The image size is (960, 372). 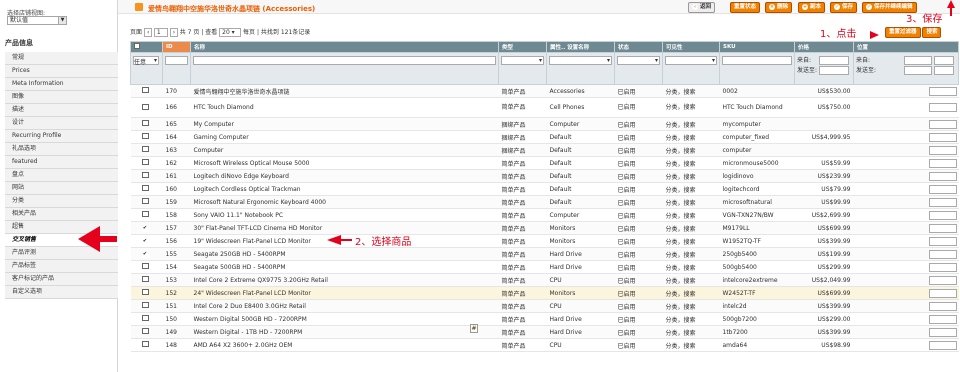 What do you see at coordinates (844, 7) in the screenshot?
I see `save-button: ✓ 保存` at bounding box center [844, 7].